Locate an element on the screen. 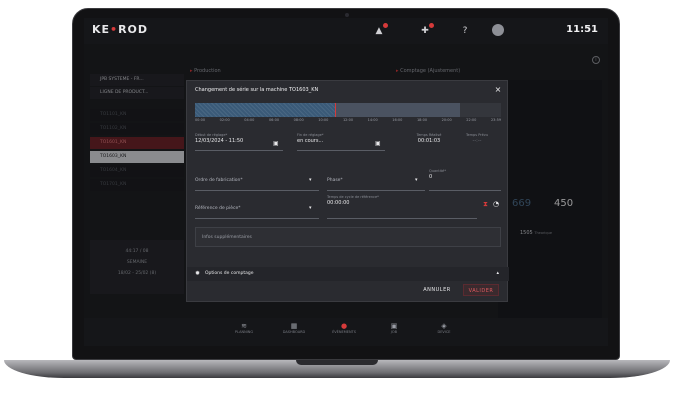 The height and width of the screenshot is (394, 674). job-icon: ▣ is located at coordinates (394, 326).